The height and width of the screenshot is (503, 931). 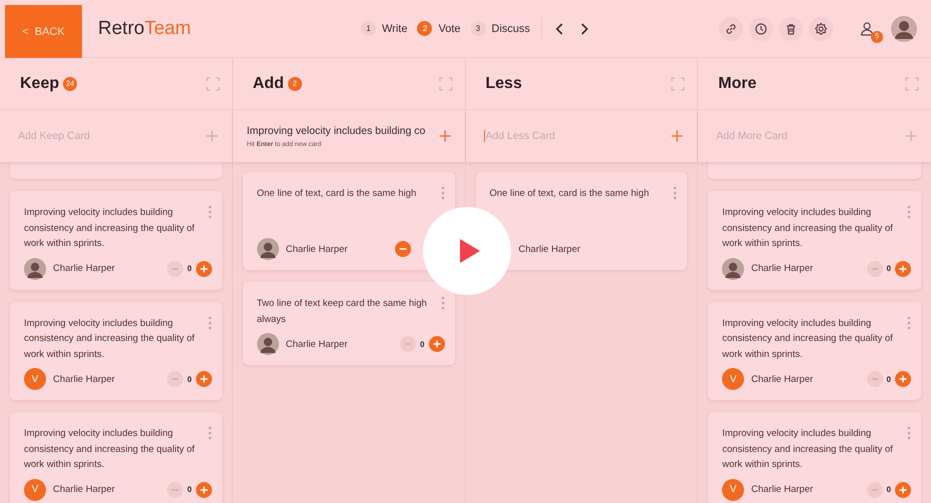 I want to click on logo-text: Team, so click(x=167, y=28).